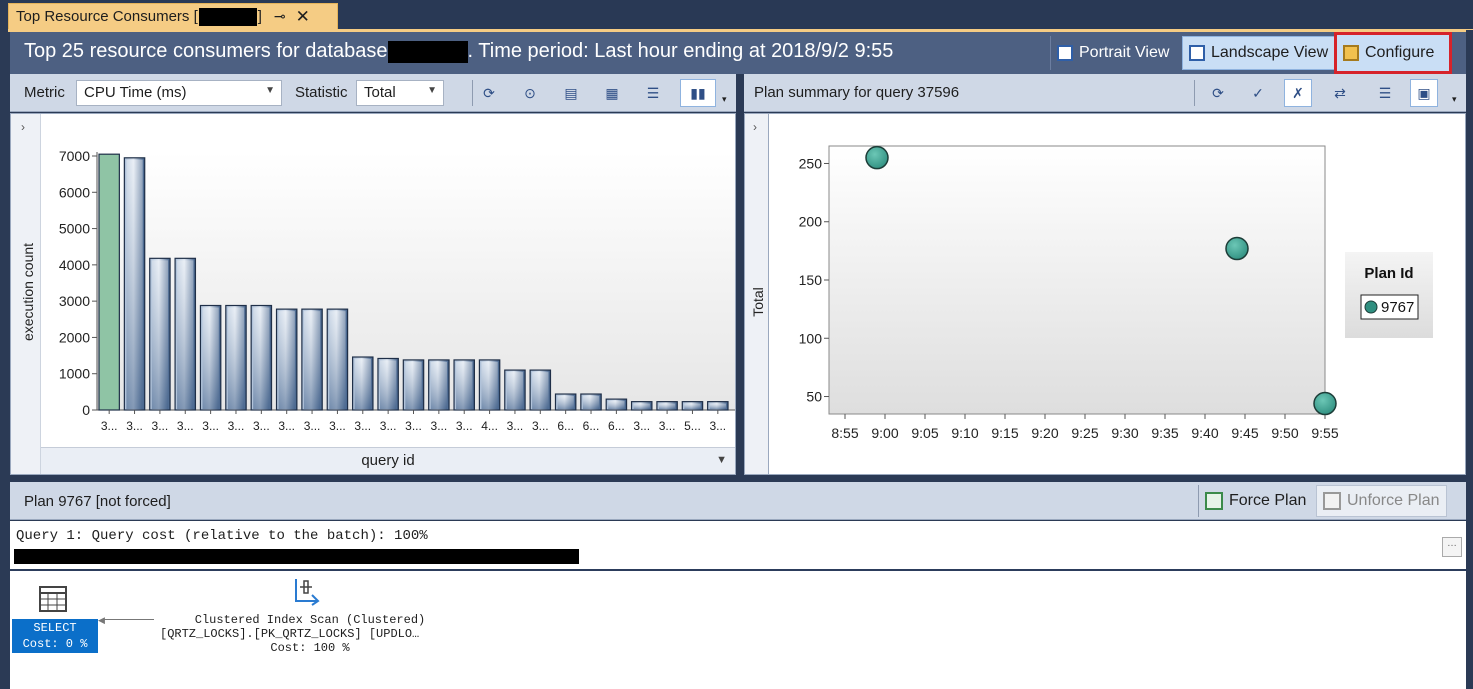  What do you see at coordinates (571, 93) in the screenshot?
I see `view-query-text-icon: ▤` at bounding box center [571, 93].